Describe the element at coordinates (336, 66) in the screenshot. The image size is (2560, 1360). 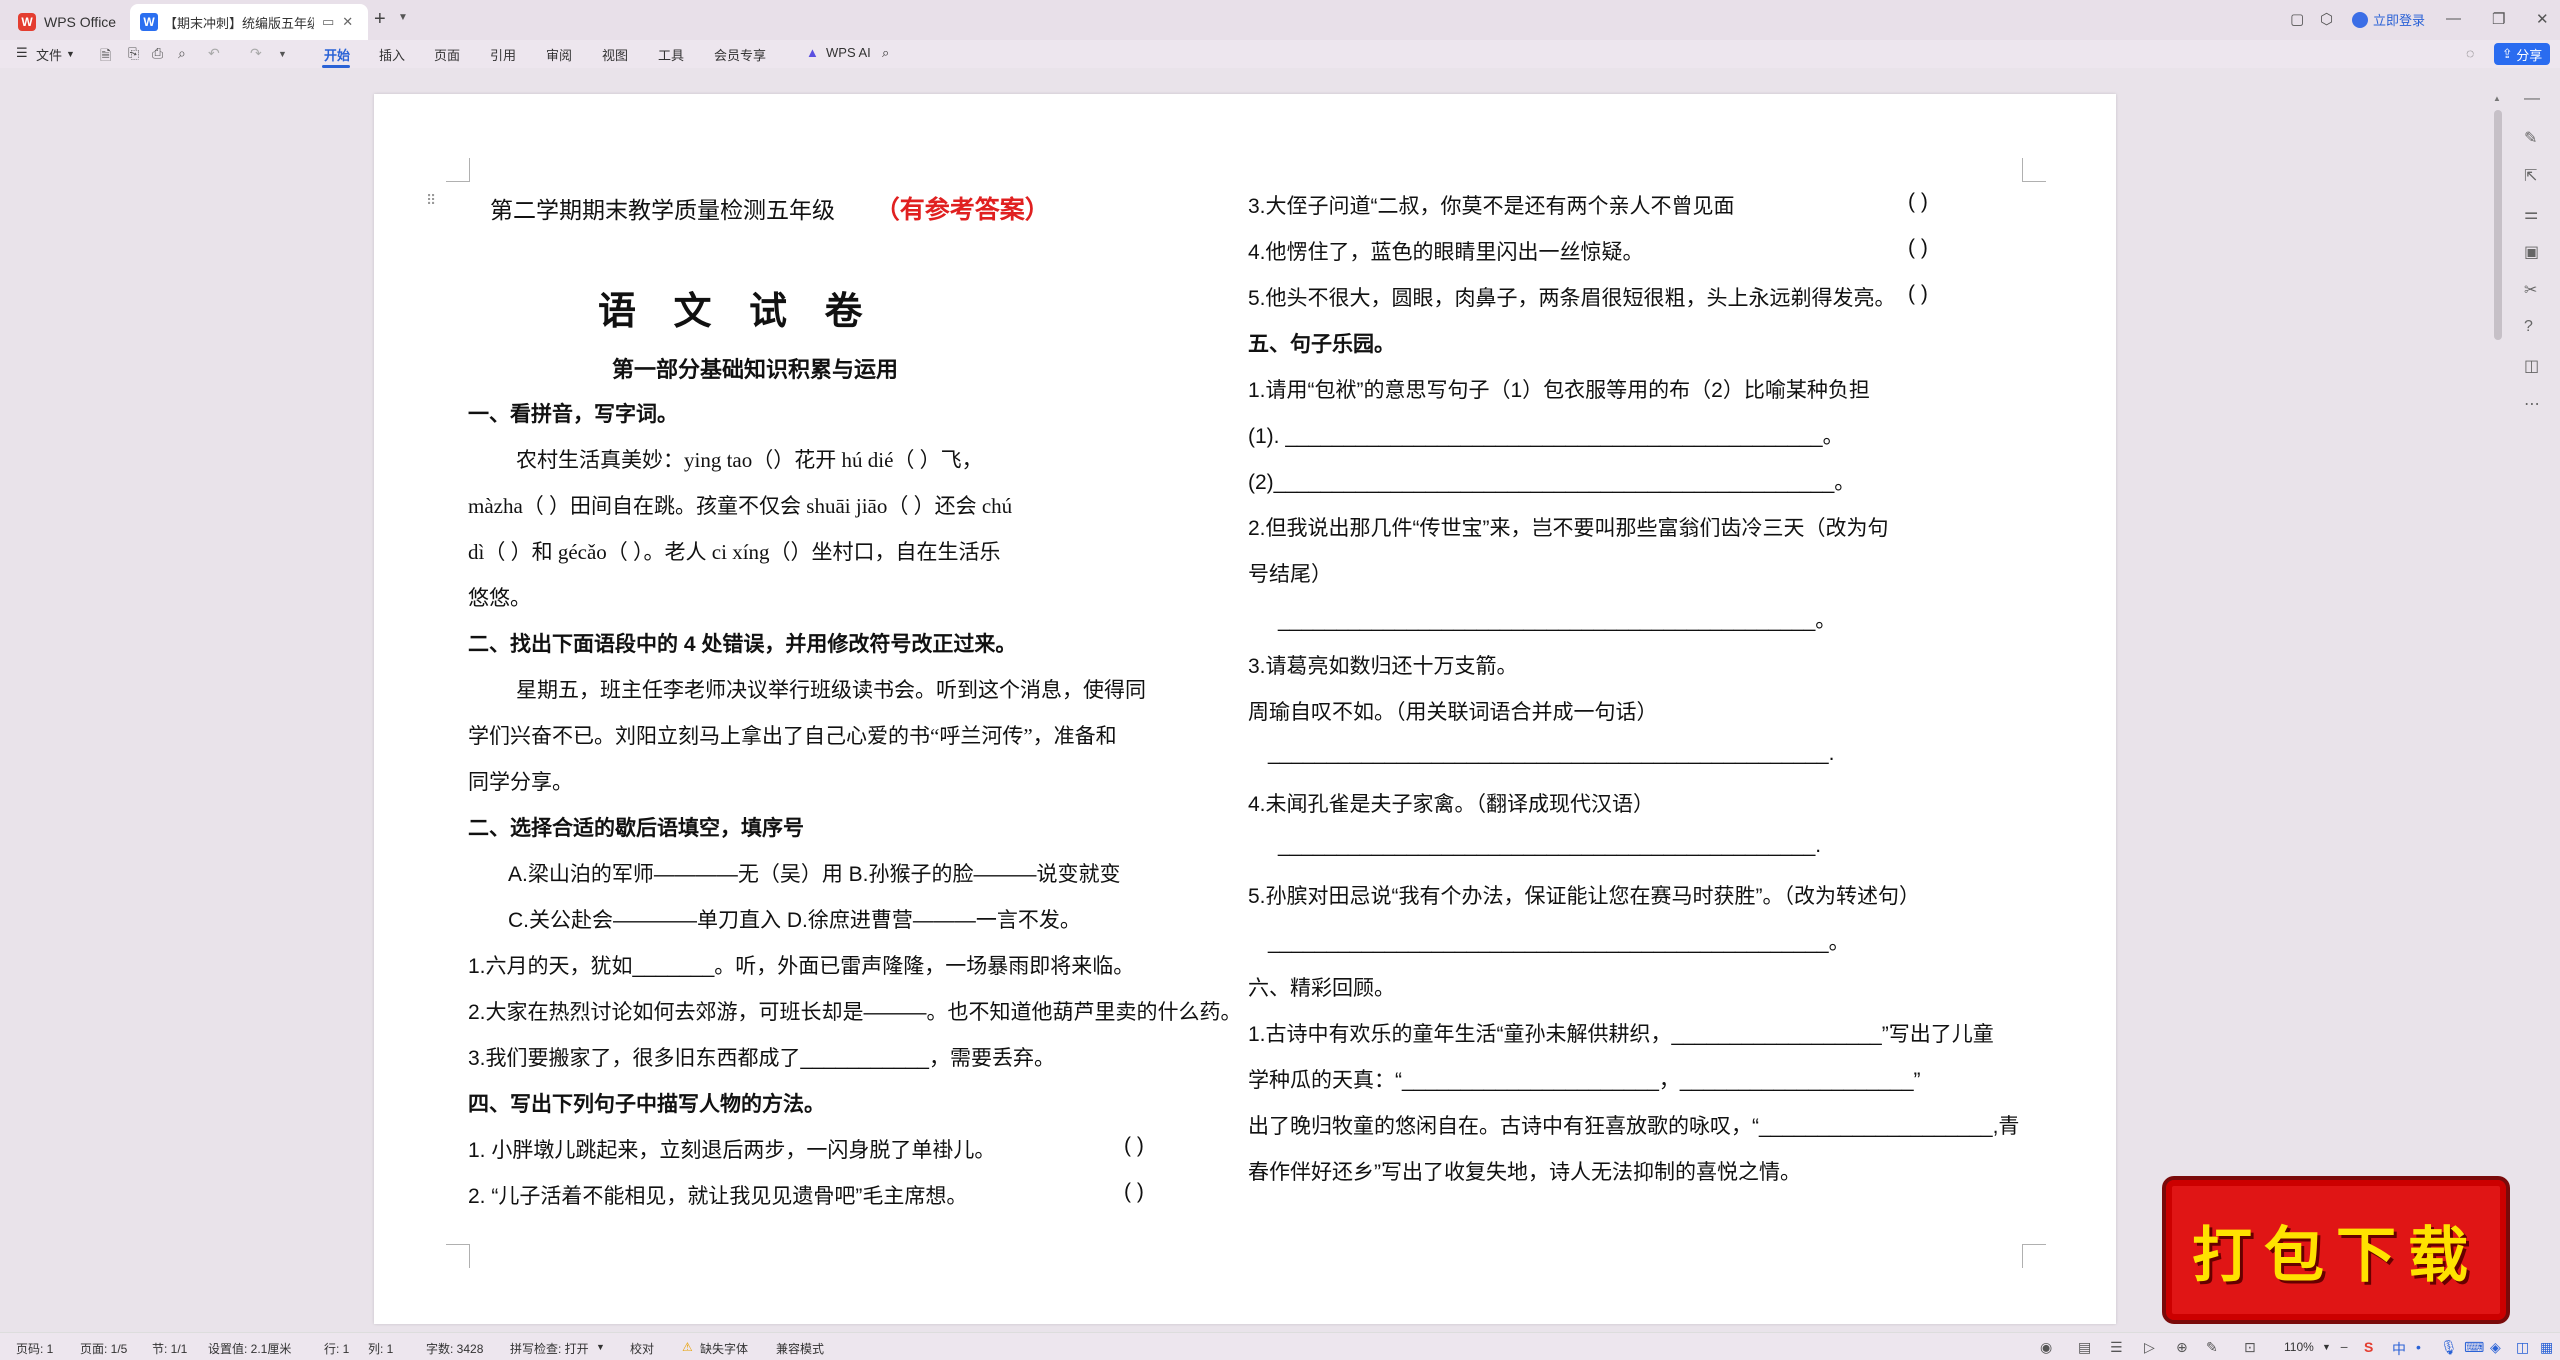
I see `active-tab-indicator` at that location.